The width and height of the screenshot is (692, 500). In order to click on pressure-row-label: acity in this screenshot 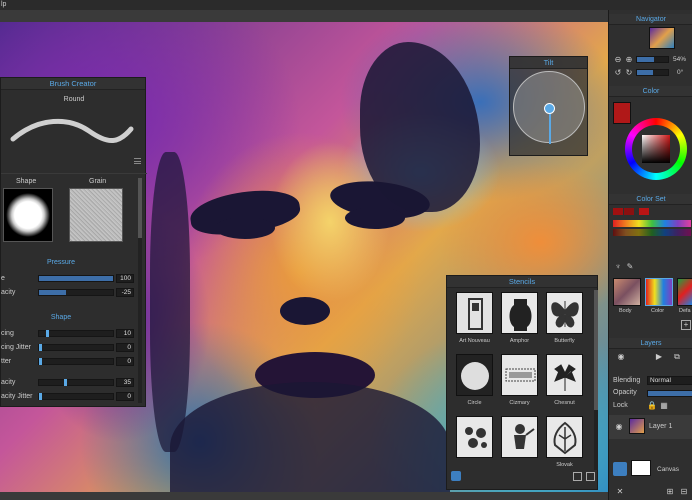, I will do `click(8, 292)`.